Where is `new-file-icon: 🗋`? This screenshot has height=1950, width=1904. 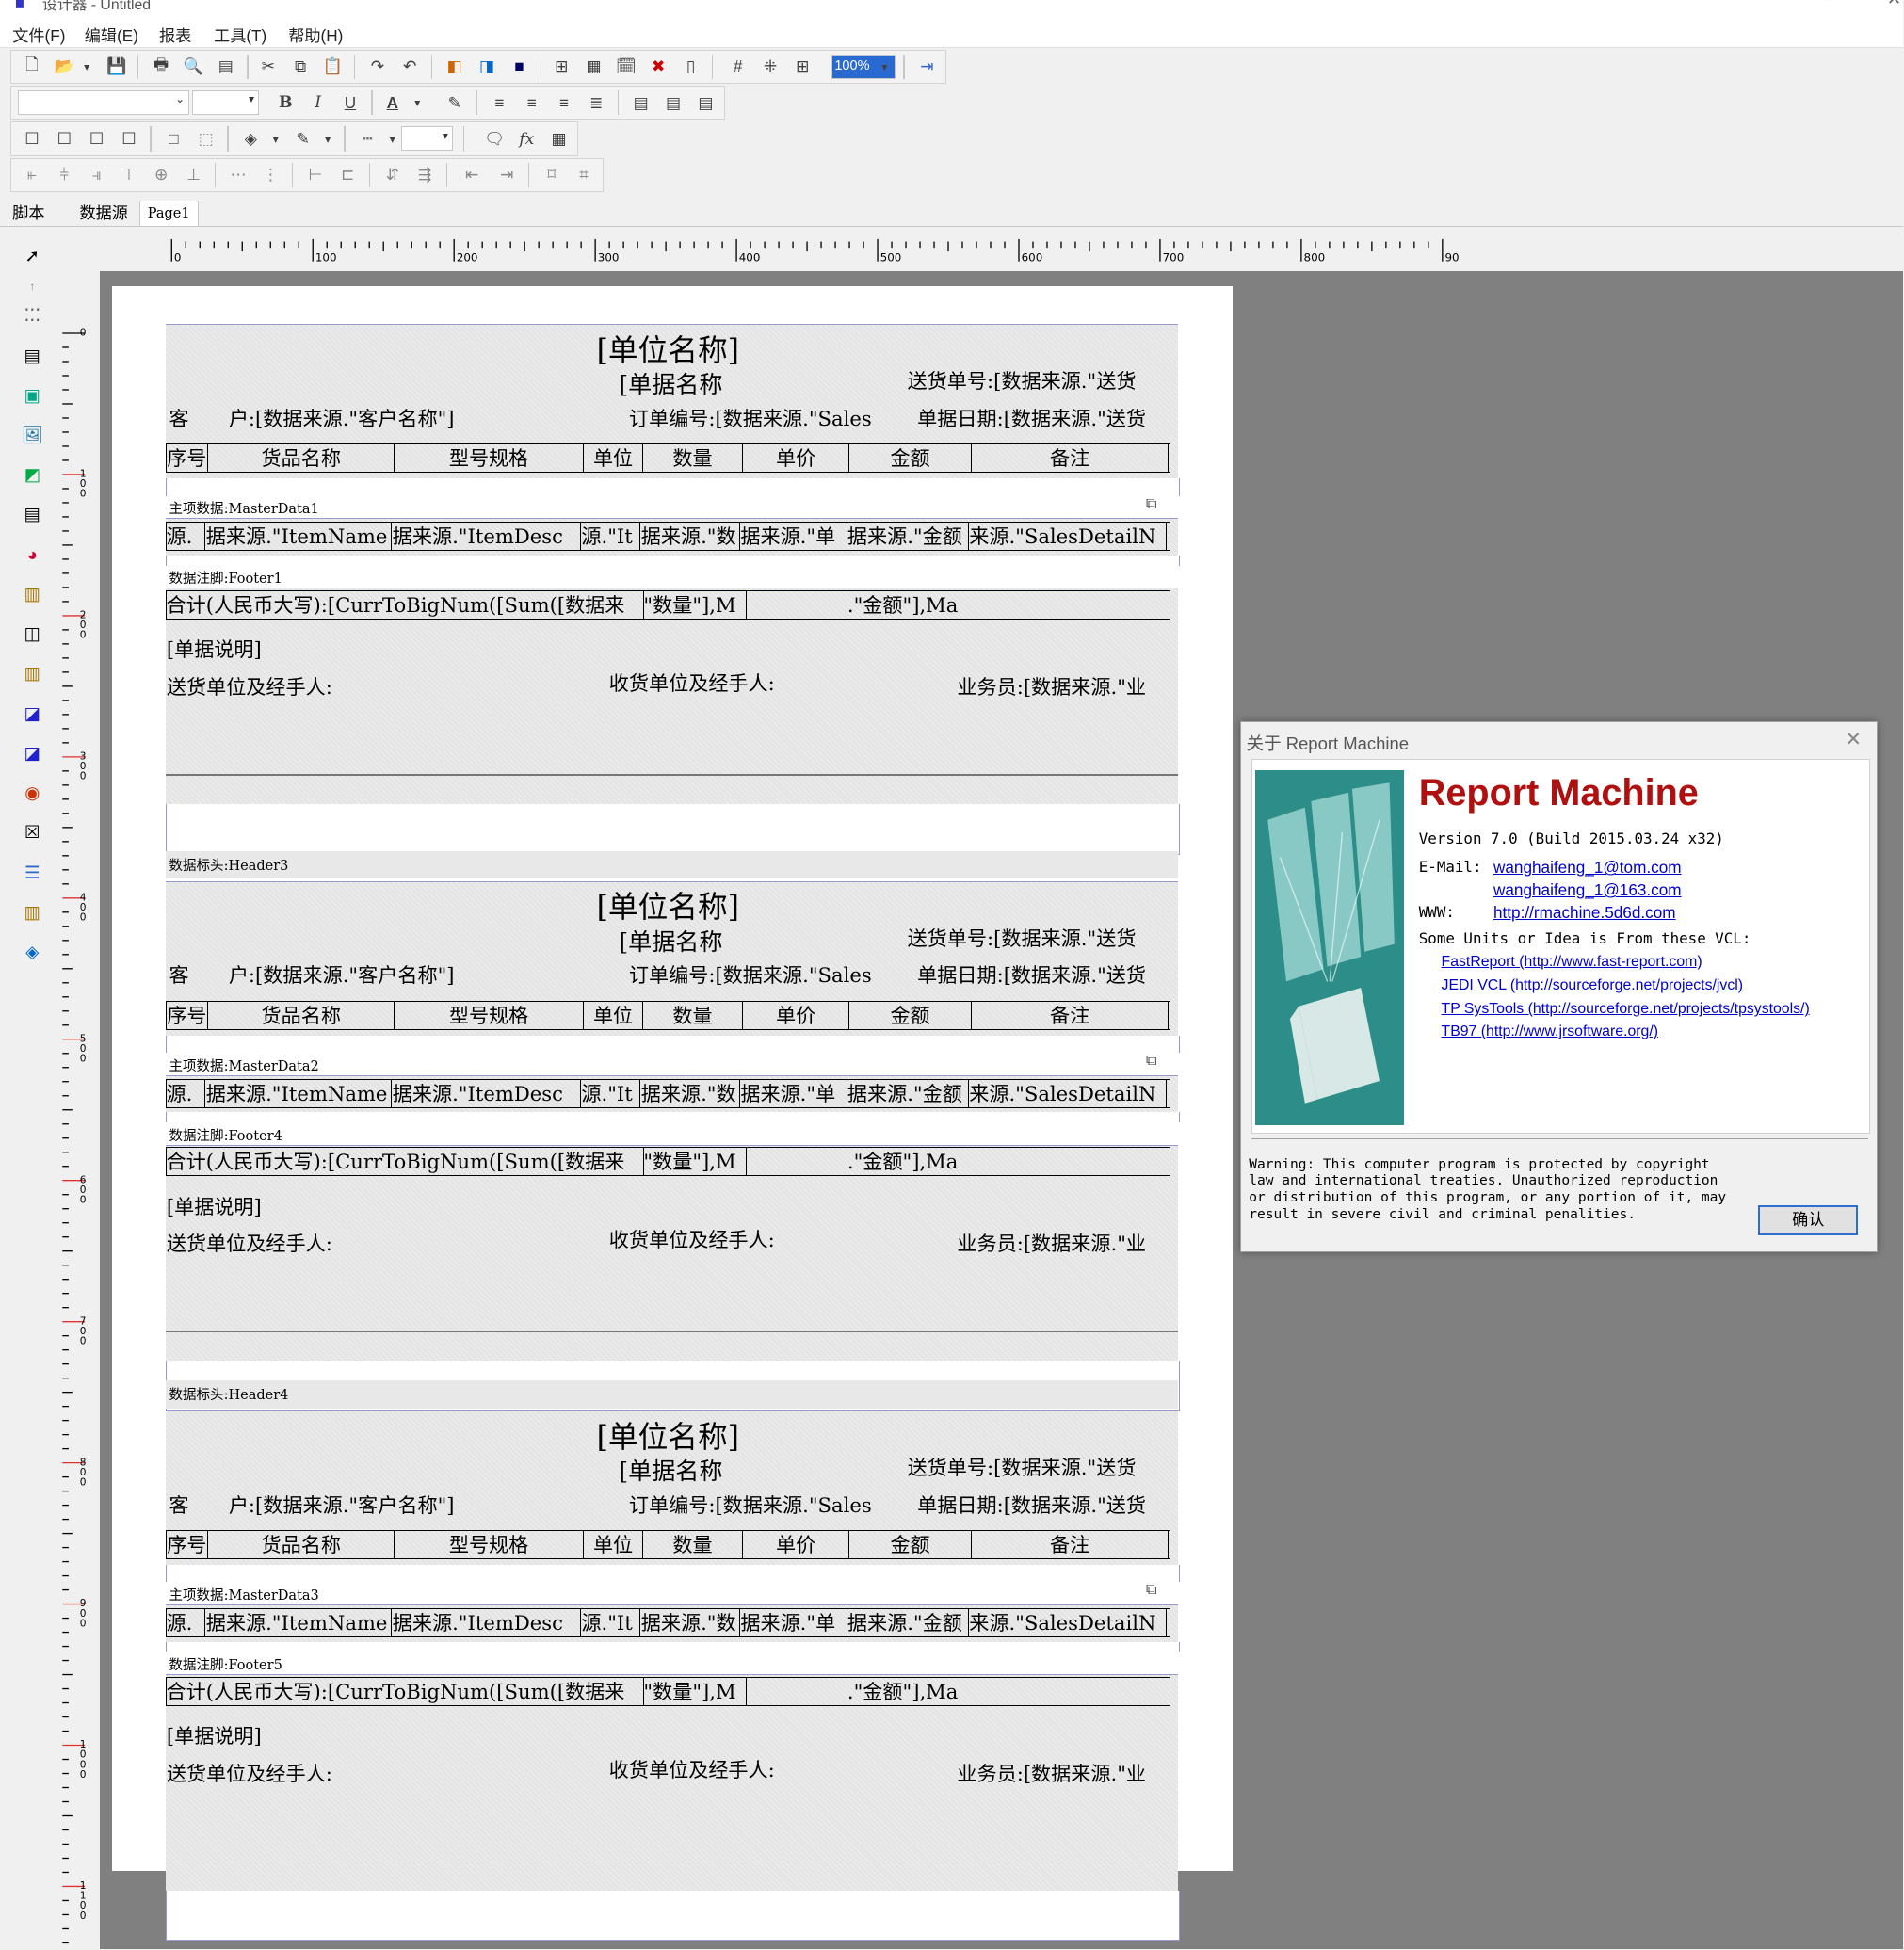
new-file-icon: 🗋 is located at coordinates (32, 66).